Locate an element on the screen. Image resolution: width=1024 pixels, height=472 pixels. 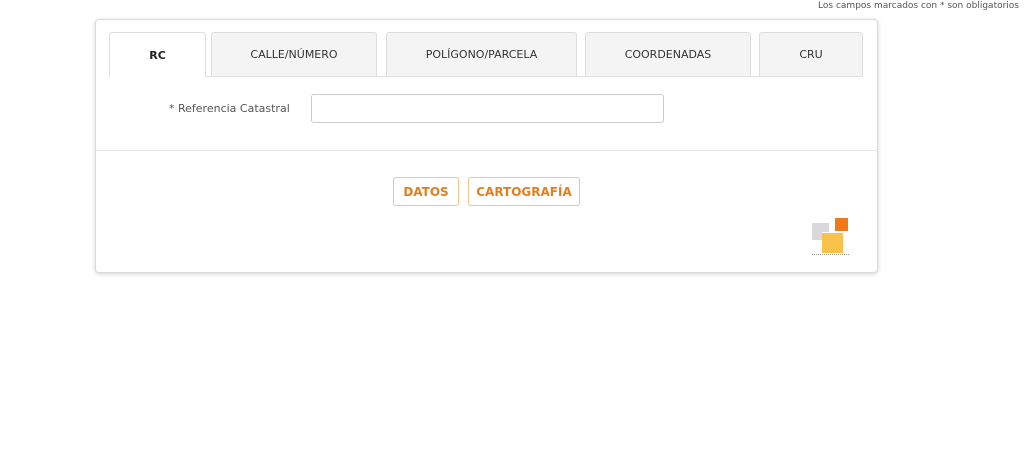
divider is located at coordinates (486, 150).